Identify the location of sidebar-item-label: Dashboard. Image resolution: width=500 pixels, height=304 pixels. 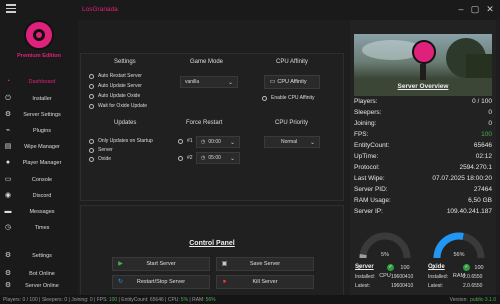
(42, 82).